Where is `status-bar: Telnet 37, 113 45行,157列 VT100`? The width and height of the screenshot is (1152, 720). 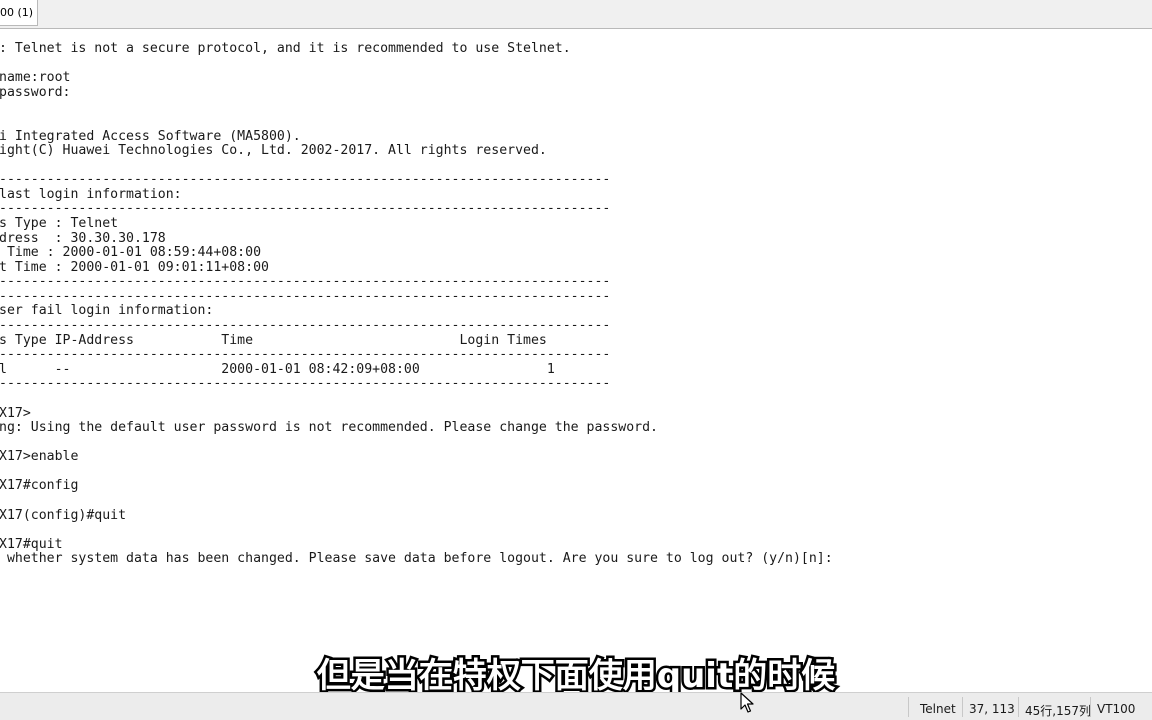
status-bar: Telnet 37, 113 45行,157列 VT100 is located at coordinates (576, 706).